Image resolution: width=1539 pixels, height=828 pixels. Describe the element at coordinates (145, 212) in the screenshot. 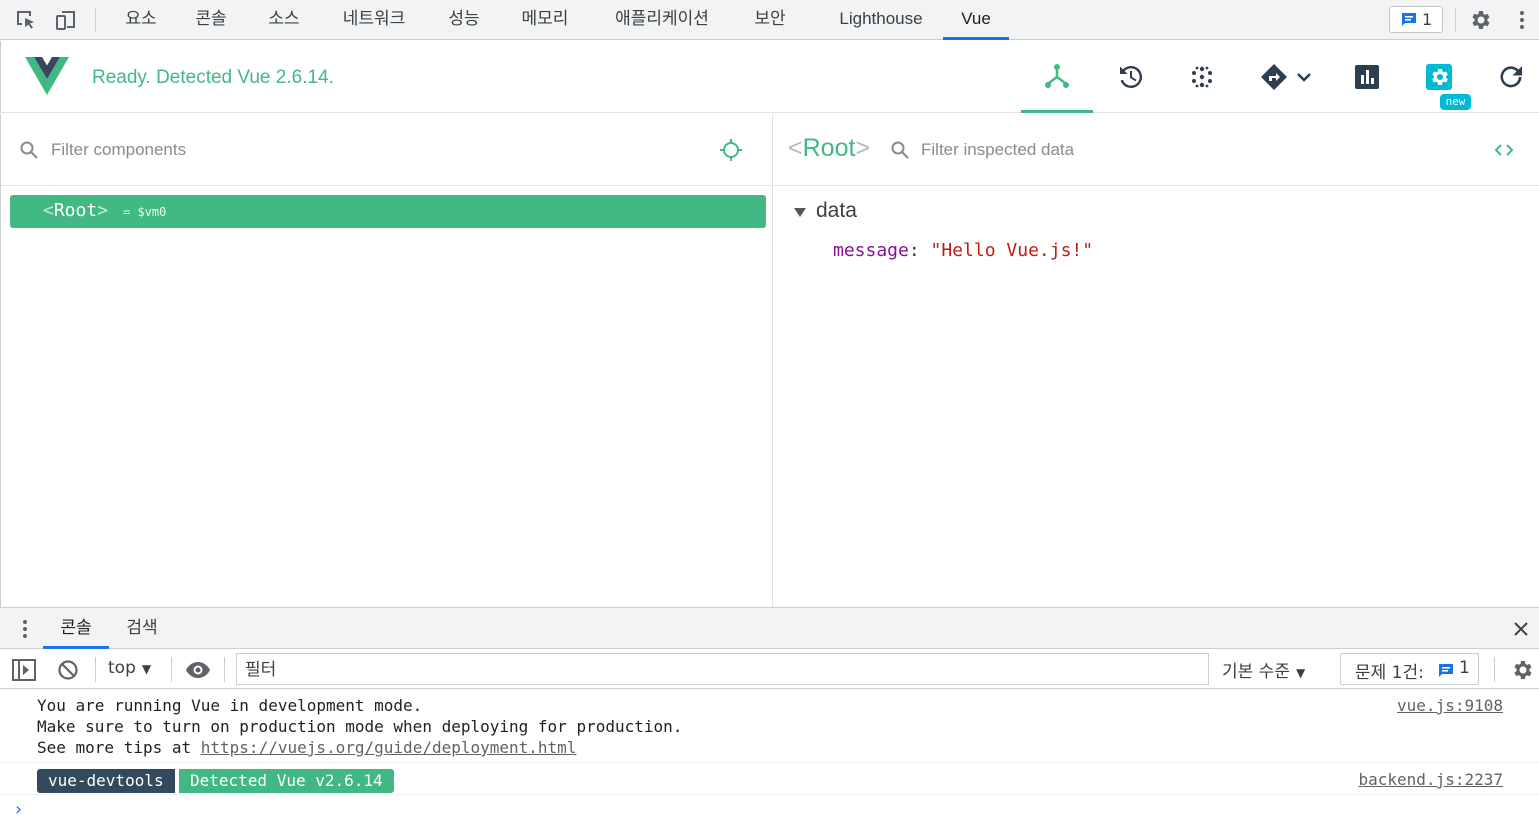

I see `component-vm-ref: = $vm0` at that location.